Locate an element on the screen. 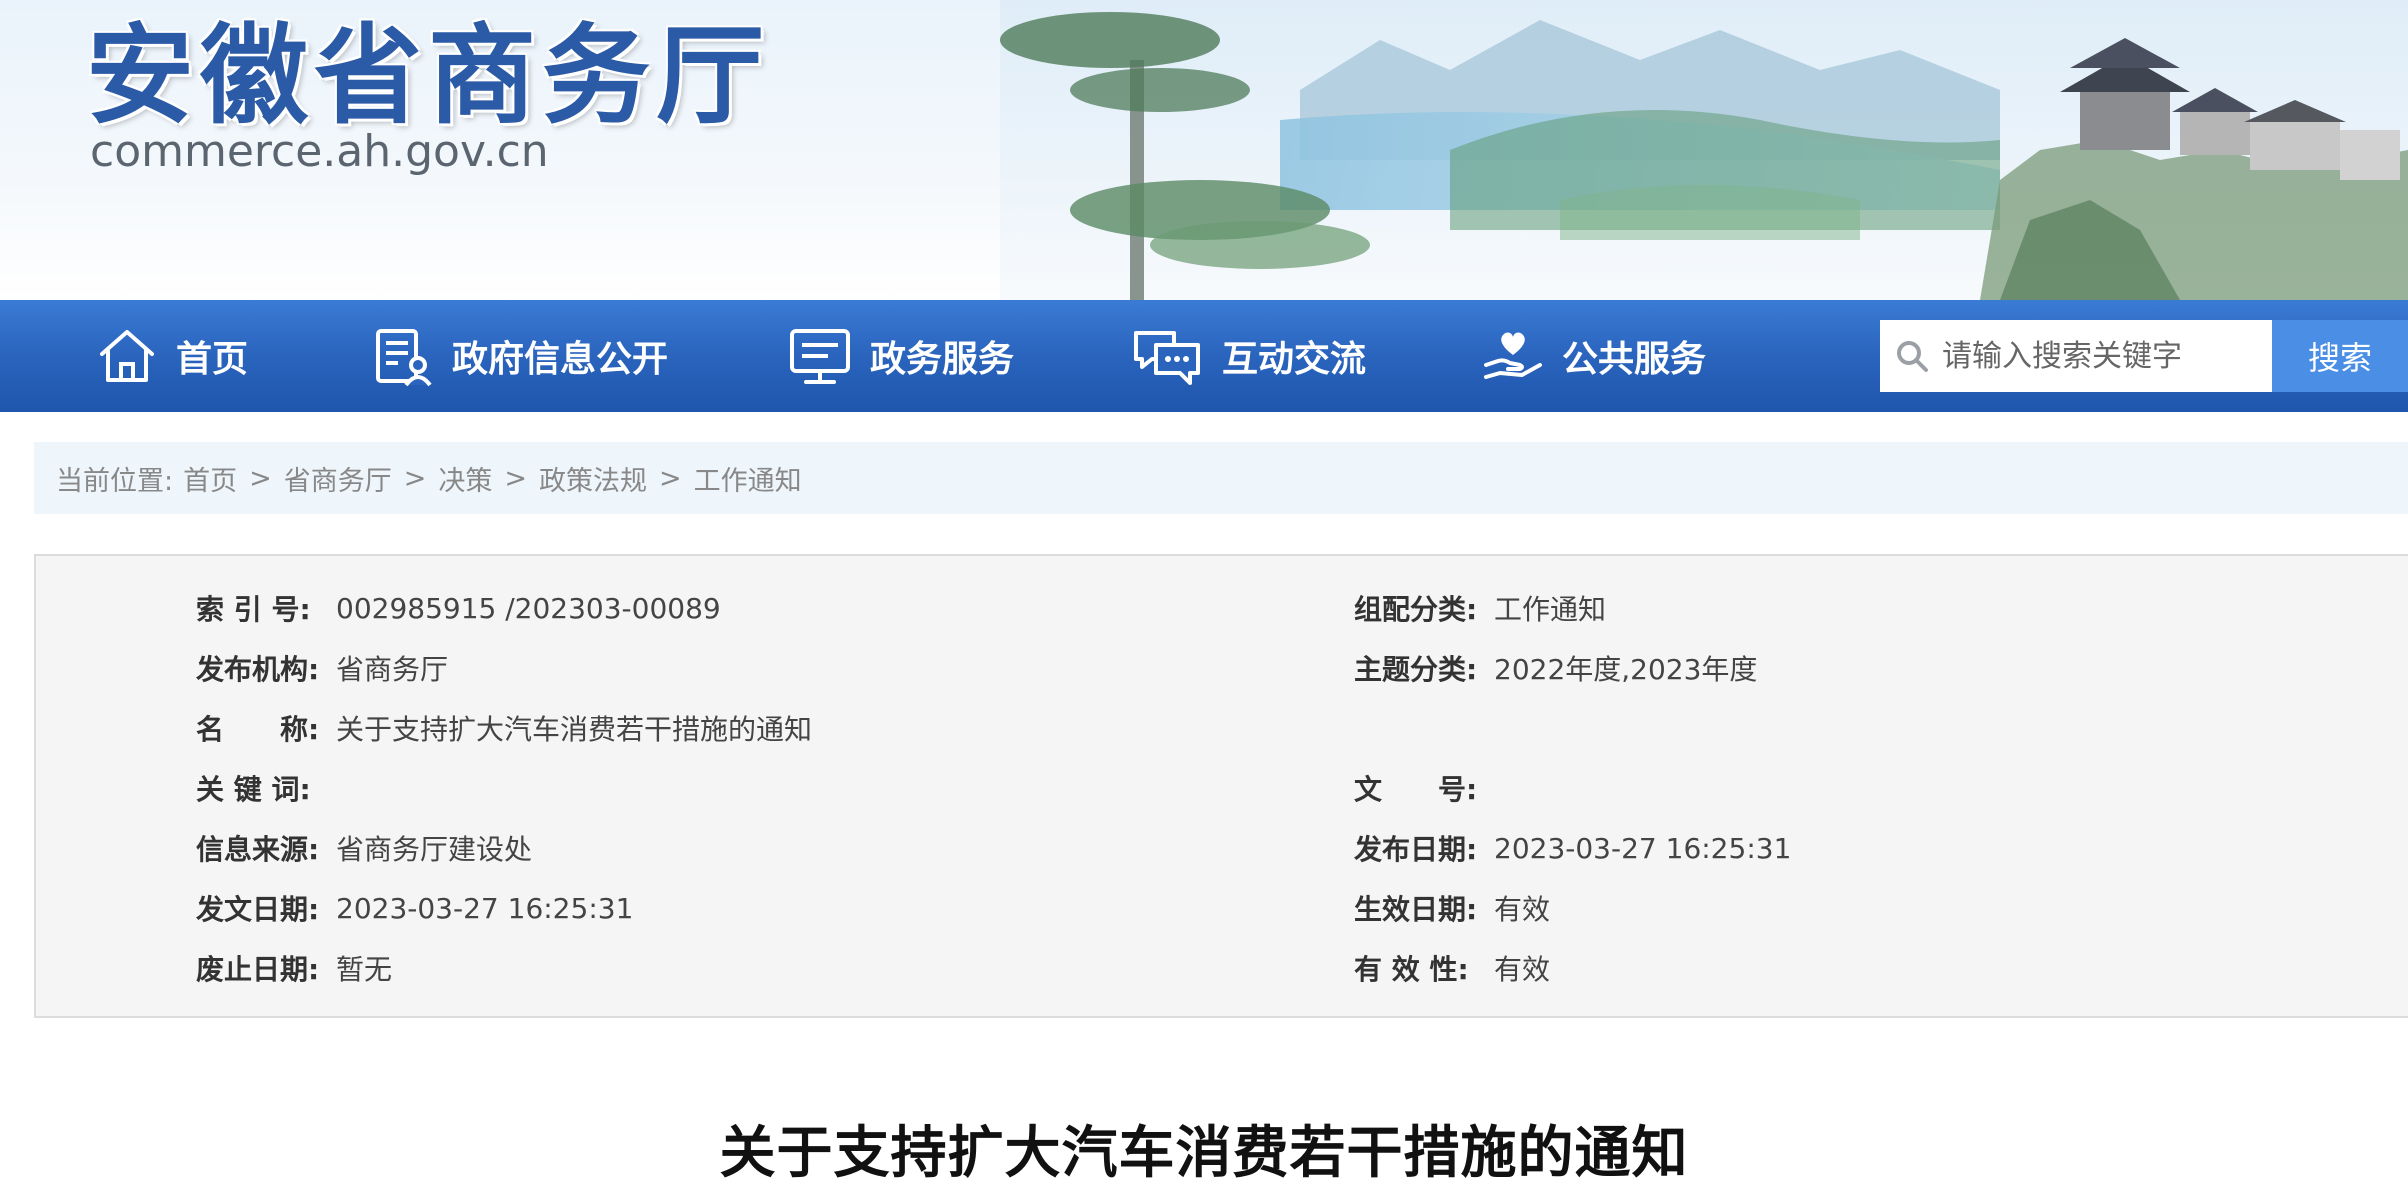 This screenshot has height=1204, width=2408. nav-item-gov-service: 政务服务 is located at coordinates (901, 356).